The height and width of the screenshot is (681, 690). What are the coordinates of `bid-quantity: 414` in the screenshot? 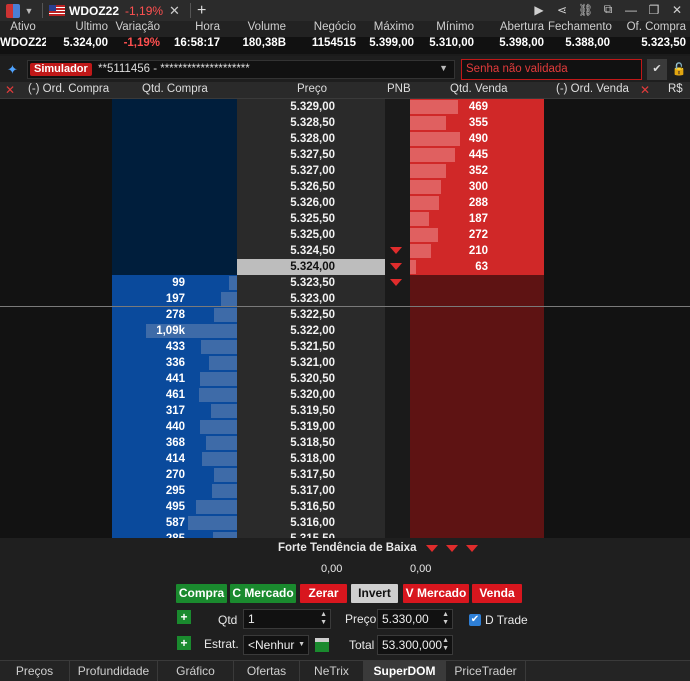 It's located at (174, 459).